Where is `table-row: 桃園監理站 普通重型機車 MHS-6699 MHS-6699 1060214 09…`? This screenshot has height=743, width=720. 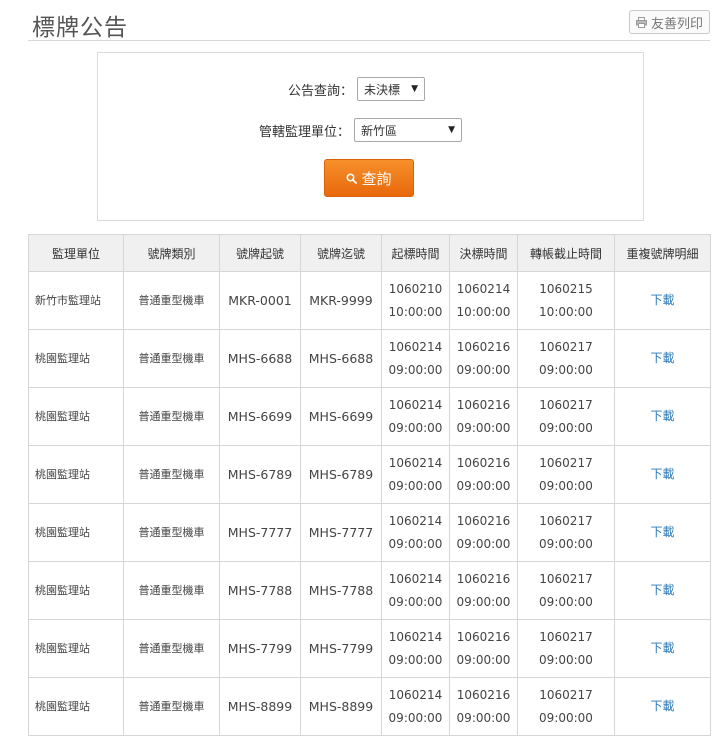 table-row: 桃園監理站 普通重型機車 MHS-6699 MHS-6699 1060214 09… is located at coordinates (369, 416).